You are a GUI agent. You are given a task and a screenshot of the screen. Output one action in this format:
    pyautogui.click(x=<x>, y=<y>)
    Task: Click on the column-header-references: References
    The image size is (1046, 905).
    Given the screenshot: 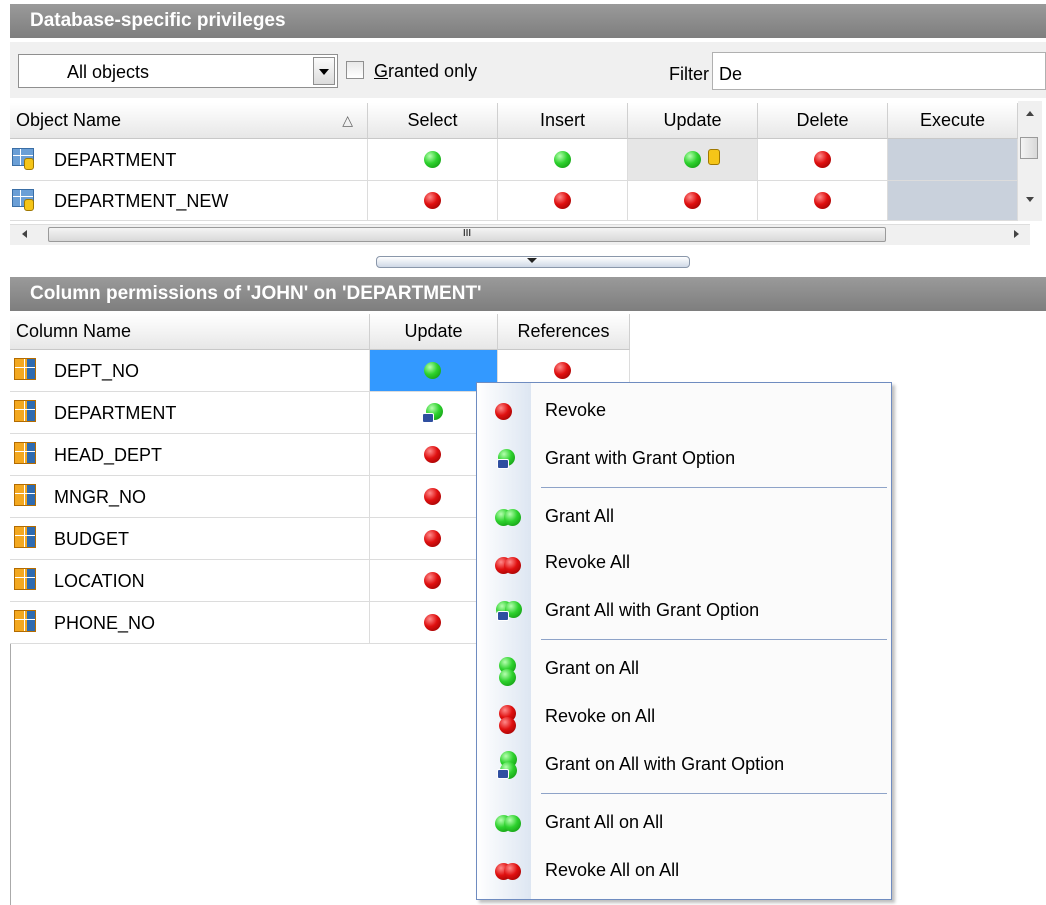 What is the action you would take?
    pyautogui.click(x=564, y=332)
    